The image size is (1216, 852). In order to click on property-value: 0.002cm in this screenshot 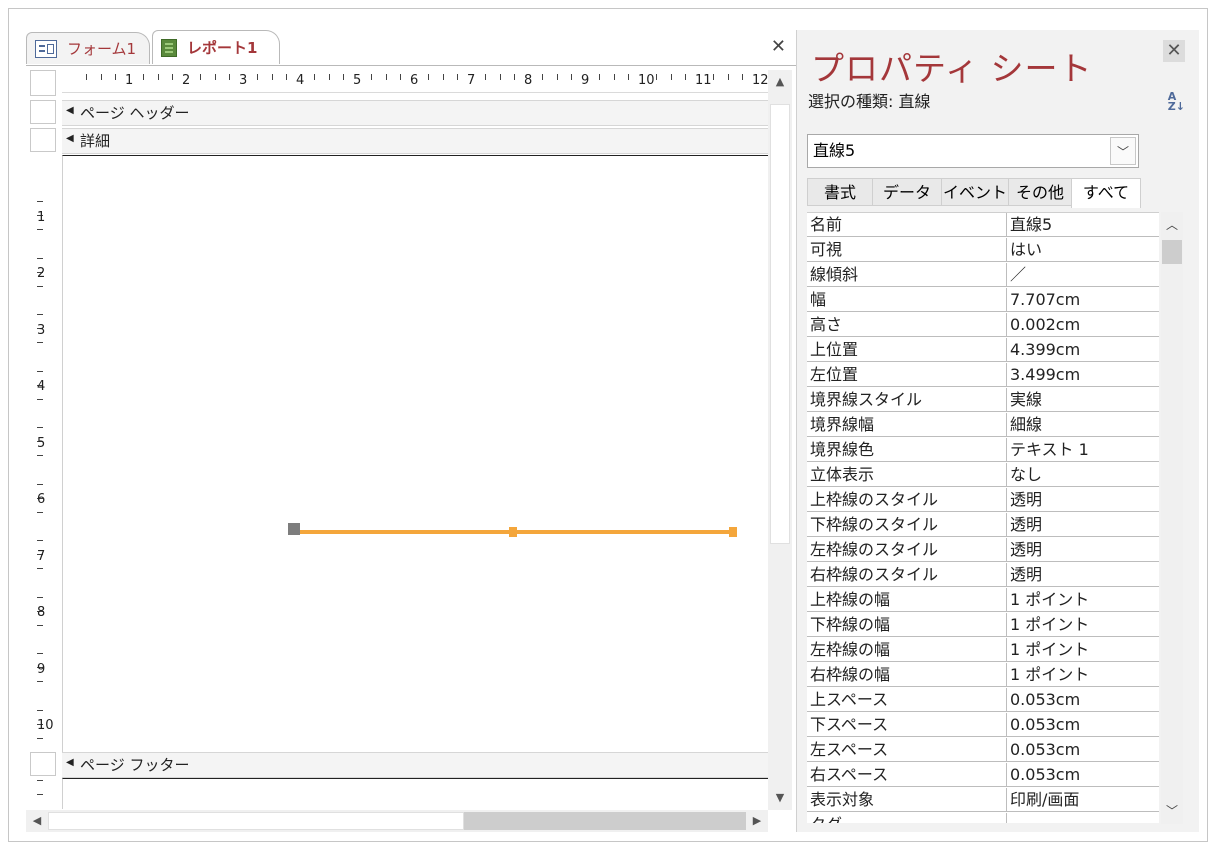, I will do `click(1083, 325)`.